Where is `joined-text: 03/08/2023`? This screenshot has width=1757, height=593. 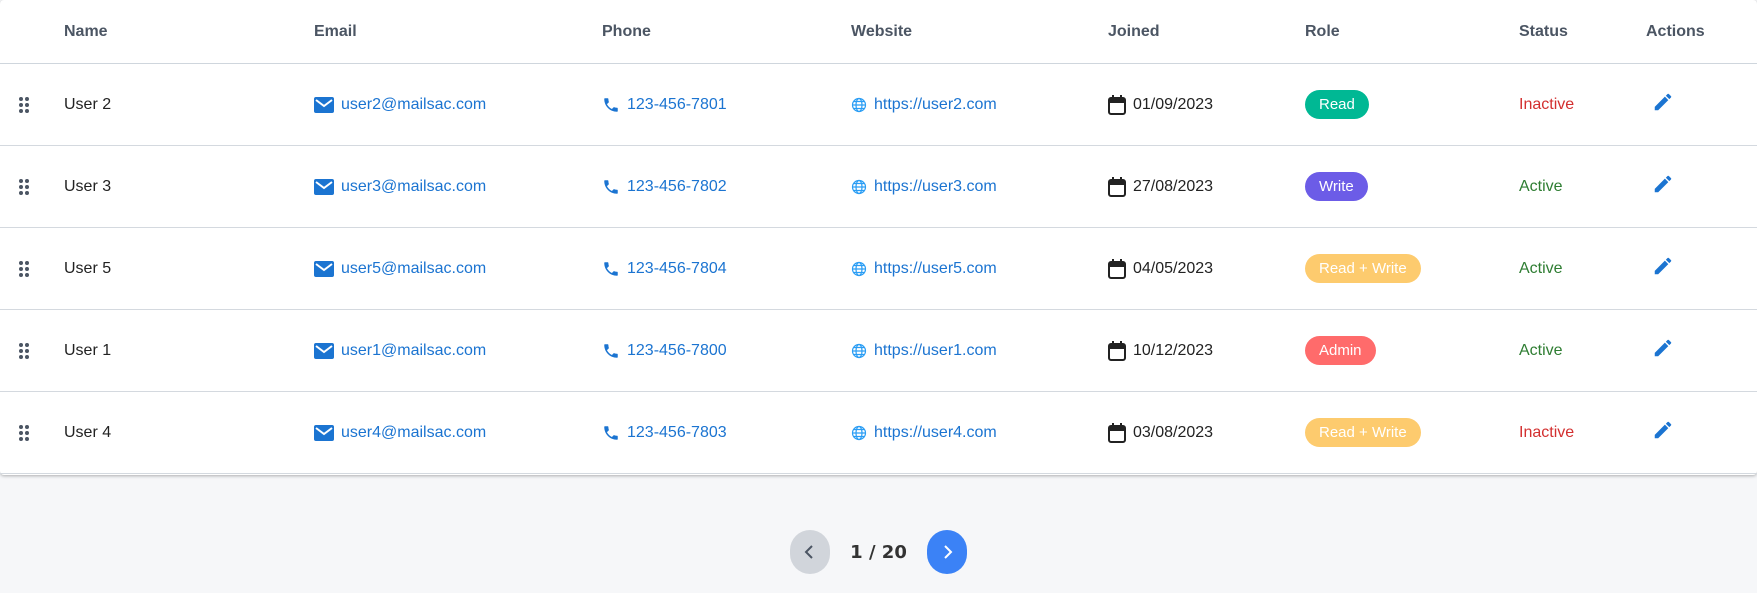
joined-text: 03/08/2023 is located at coordinates (1173, 432).